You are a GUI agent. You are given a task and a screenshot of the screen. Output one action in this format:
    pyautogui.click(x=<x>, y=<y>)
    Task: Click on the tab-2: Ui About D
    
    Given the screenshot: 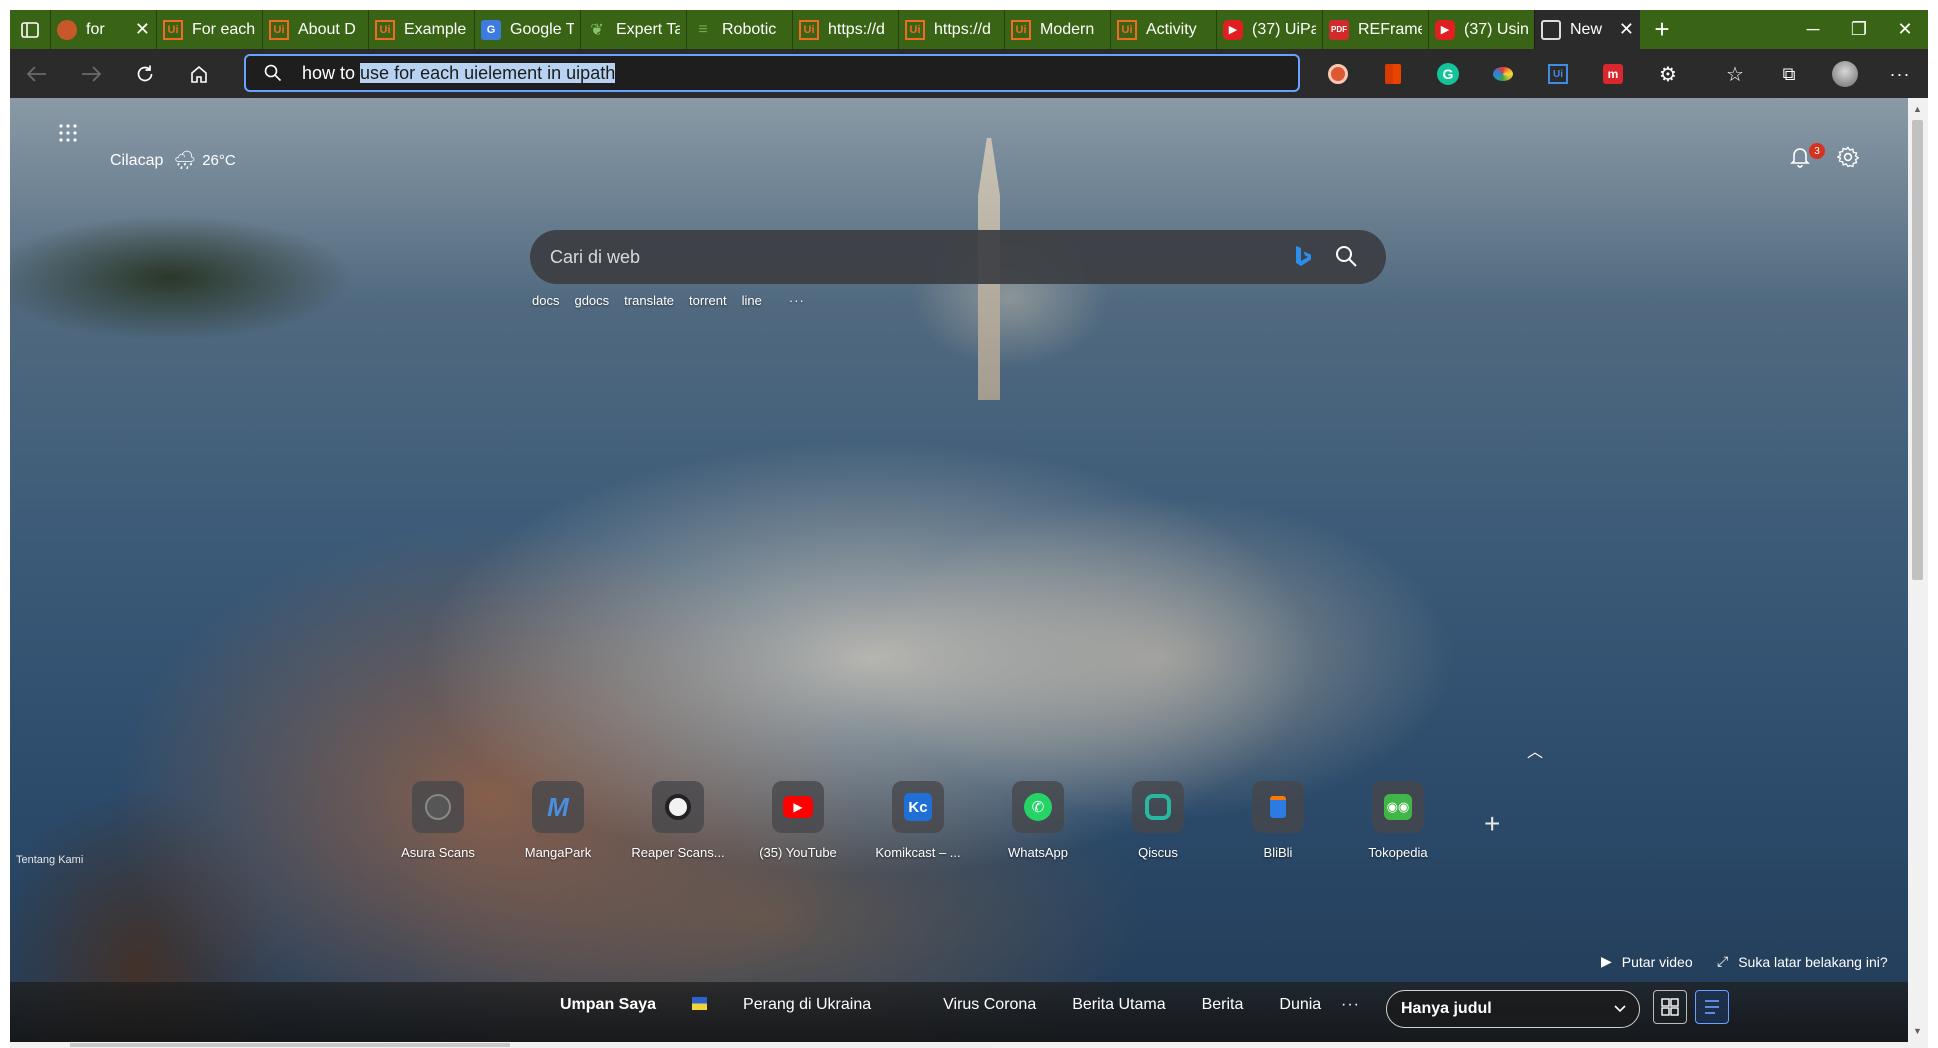 What is the action you would take?
    pyautogui.click(x=315, y=29)
    